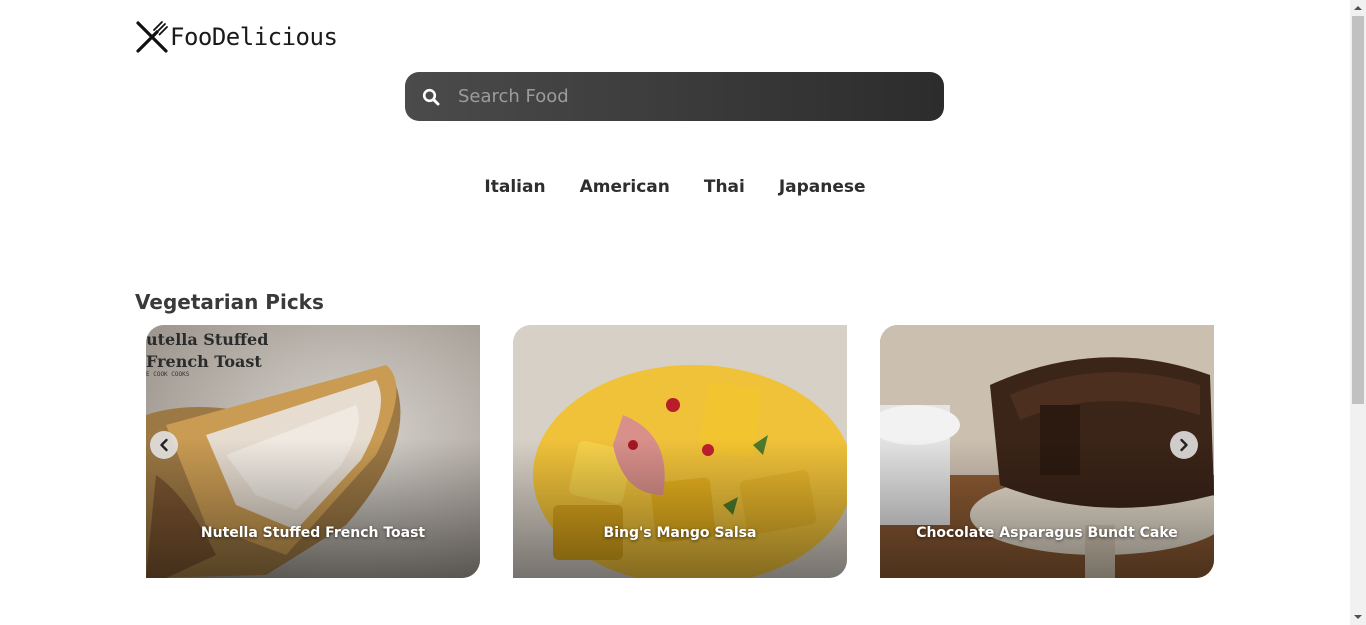 The image size is (1366, 625). I want to click on search-bar, so click(674, 96).